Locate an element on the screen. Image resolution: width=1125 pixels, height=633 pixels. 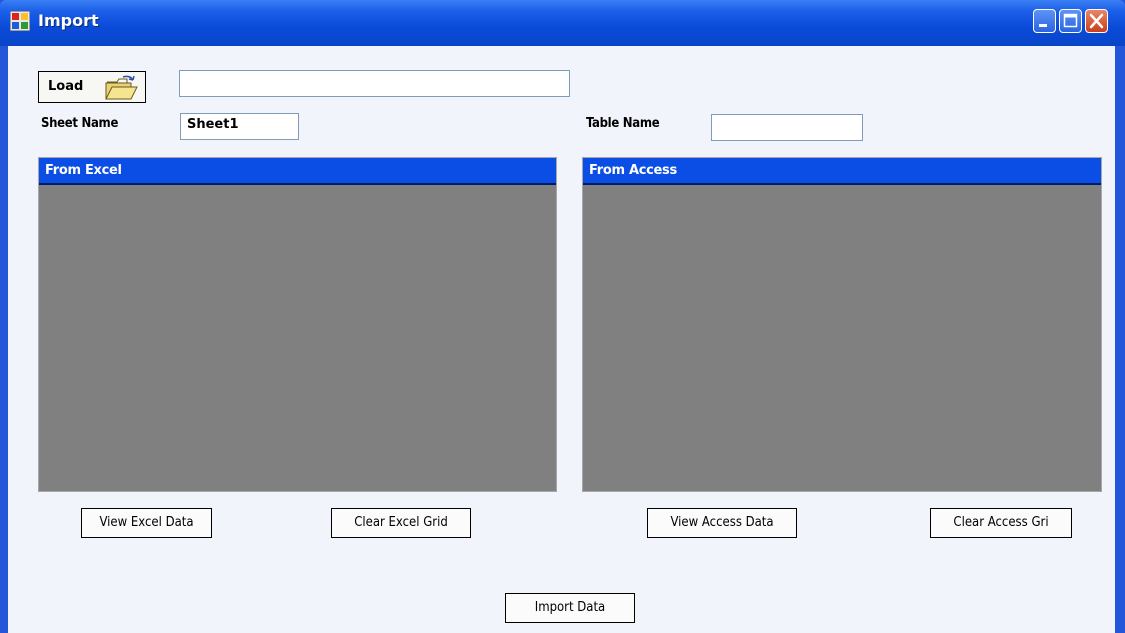
clear-excel-grid-button: Clear Excel Grid is located at coordinates (401, 523).